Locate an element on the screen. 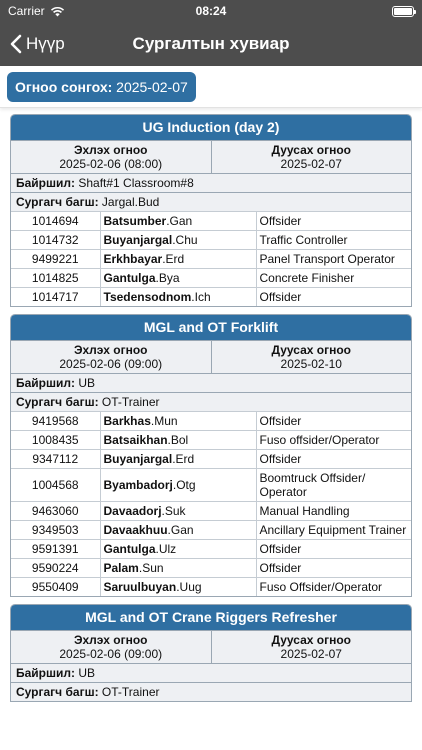 The height and width of the screenshot is (750, 422). employee-id: 9550409 is located at coordinates (55, 586).